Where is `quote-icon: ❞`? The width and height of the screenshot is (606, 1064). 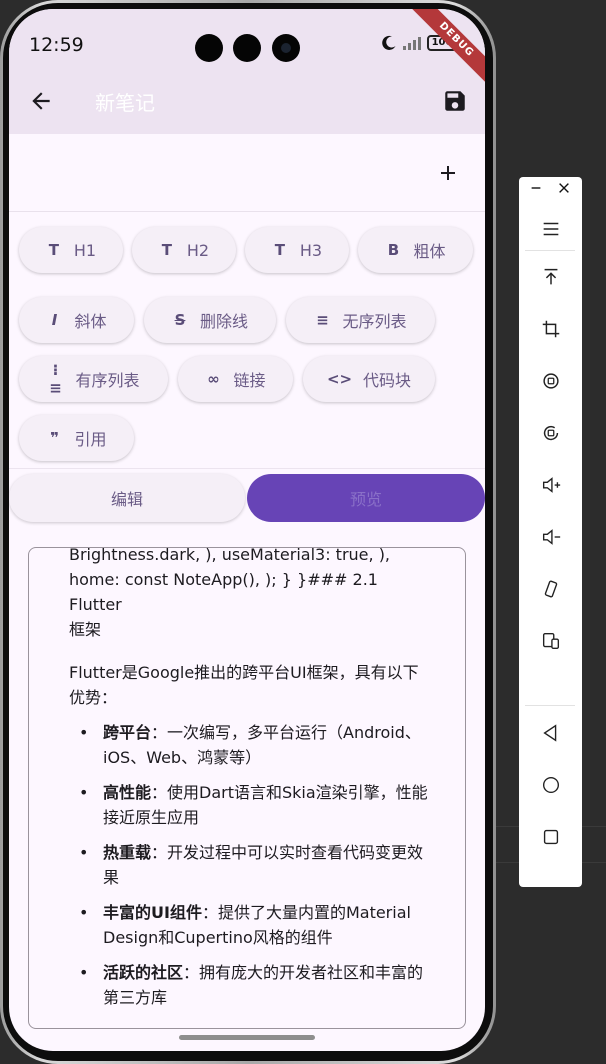 quote-icon: ❞ is located at coordinates (54, 438).